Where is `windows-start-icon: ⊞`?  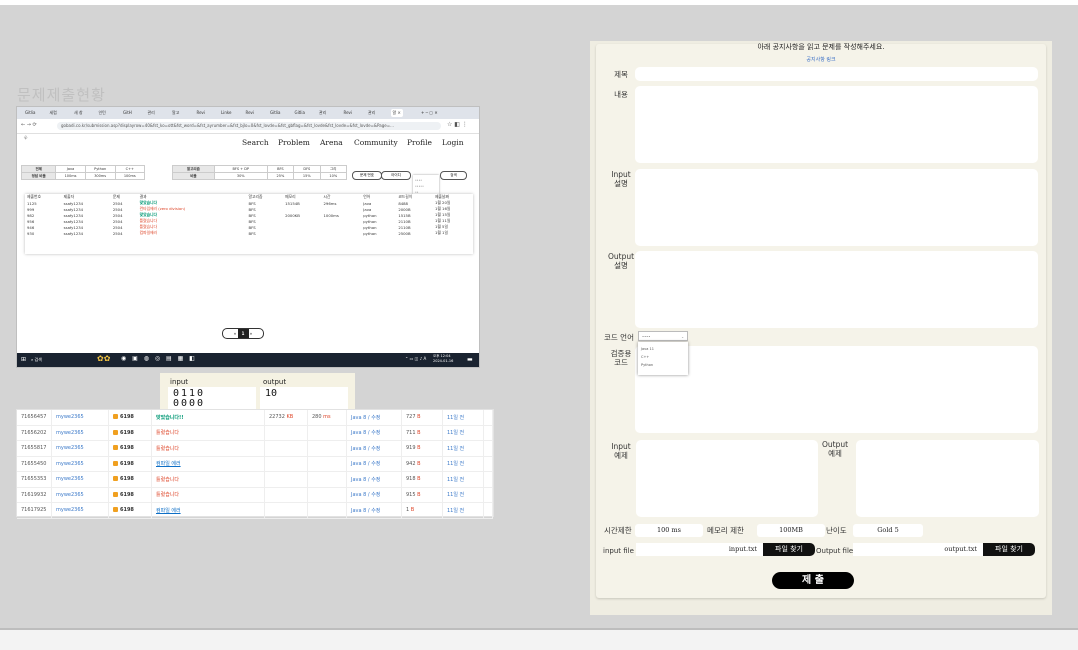
windows-start-icon: ⊞ is located at coordinates (23, 359).